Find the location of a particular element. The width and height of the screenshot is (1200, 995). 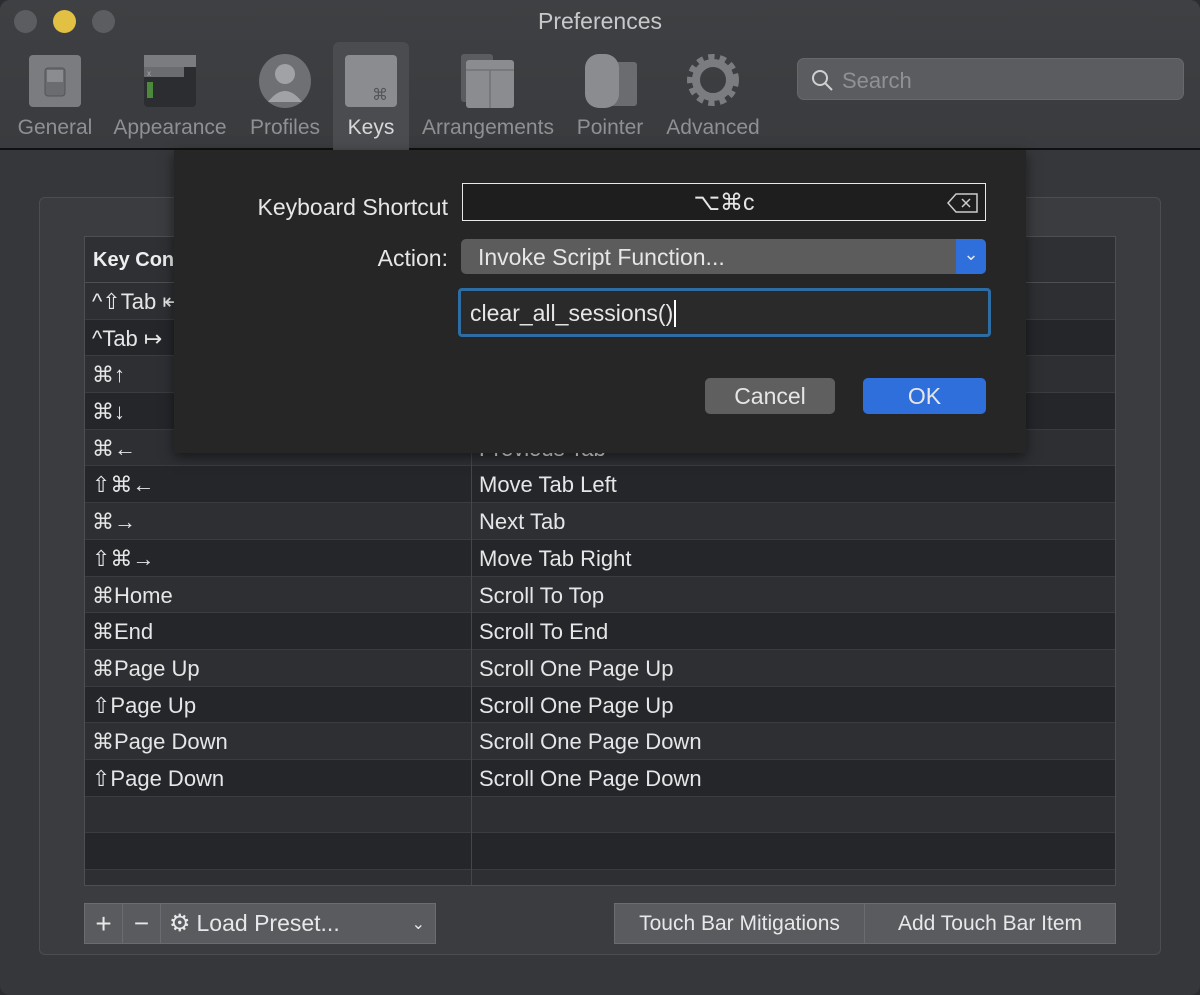

touch-bar-mitigations-button: Touch Bar Mitigations is located at coordinates (739, 923).